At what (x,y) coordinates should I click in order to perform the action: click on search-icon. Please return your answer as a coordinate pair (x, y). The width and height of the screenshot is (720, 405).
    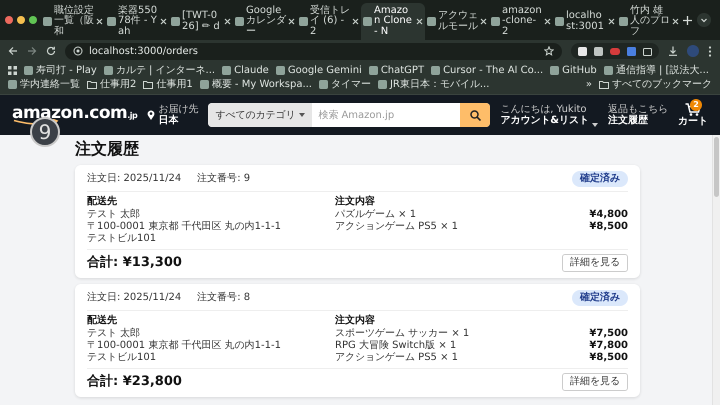
    Looking at the image, I should click on (475, 115).